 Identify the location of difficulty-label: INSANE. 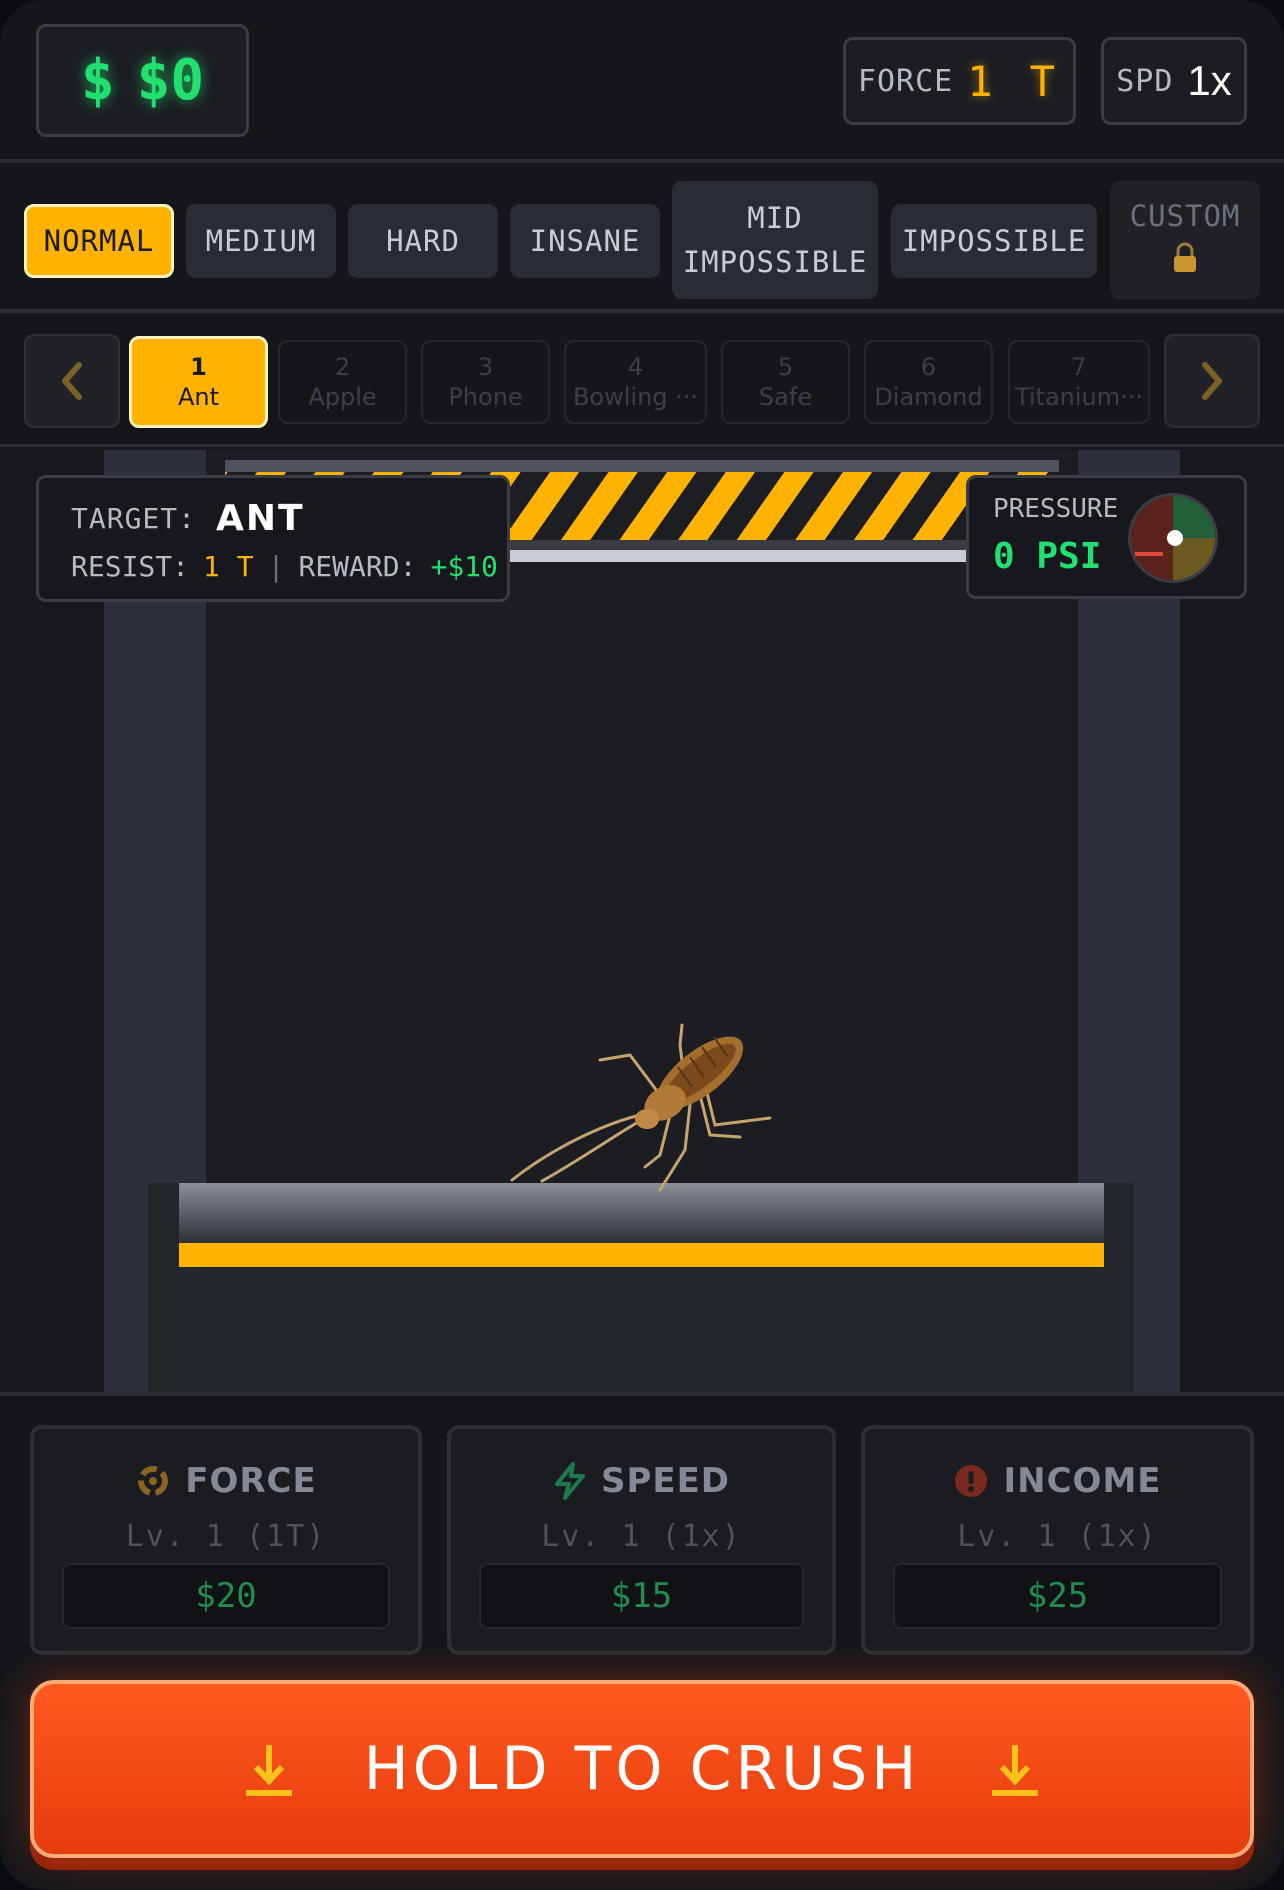
(585, 241).